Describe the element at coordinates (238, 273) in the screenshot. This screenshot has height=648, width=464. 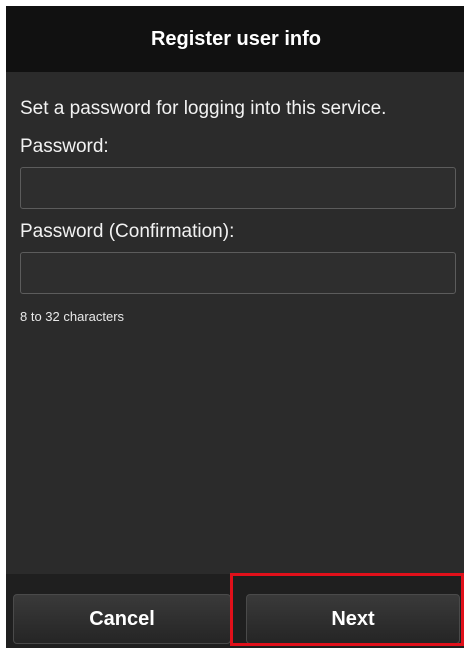
I see `password-confirmation-input` at that location.